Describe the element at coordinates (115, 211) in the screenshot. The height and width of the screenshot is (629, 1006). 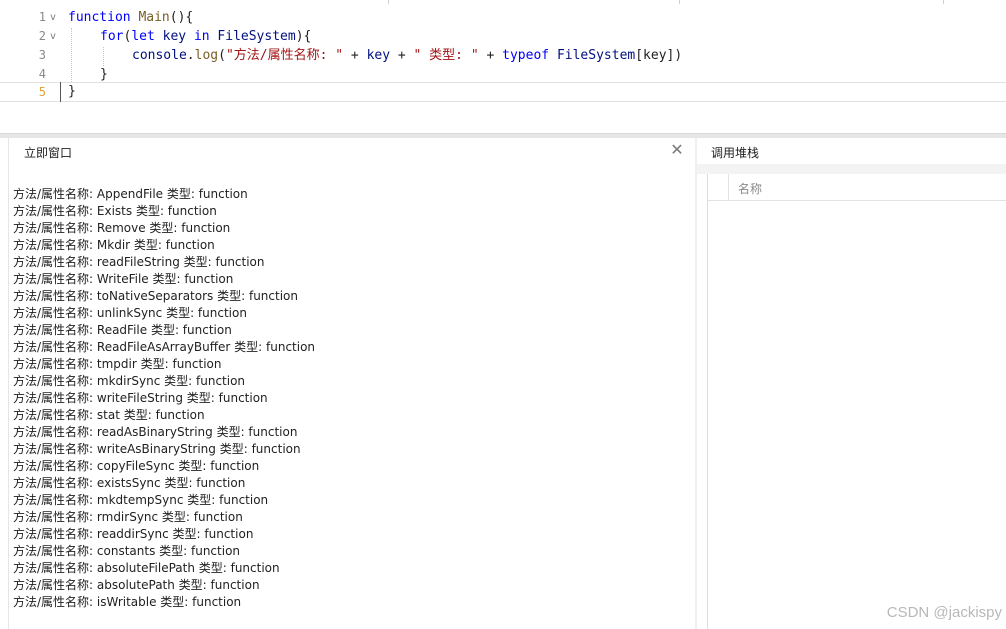
I see `output-line: 方法/属性名称: Exists 类型: function` at that location.